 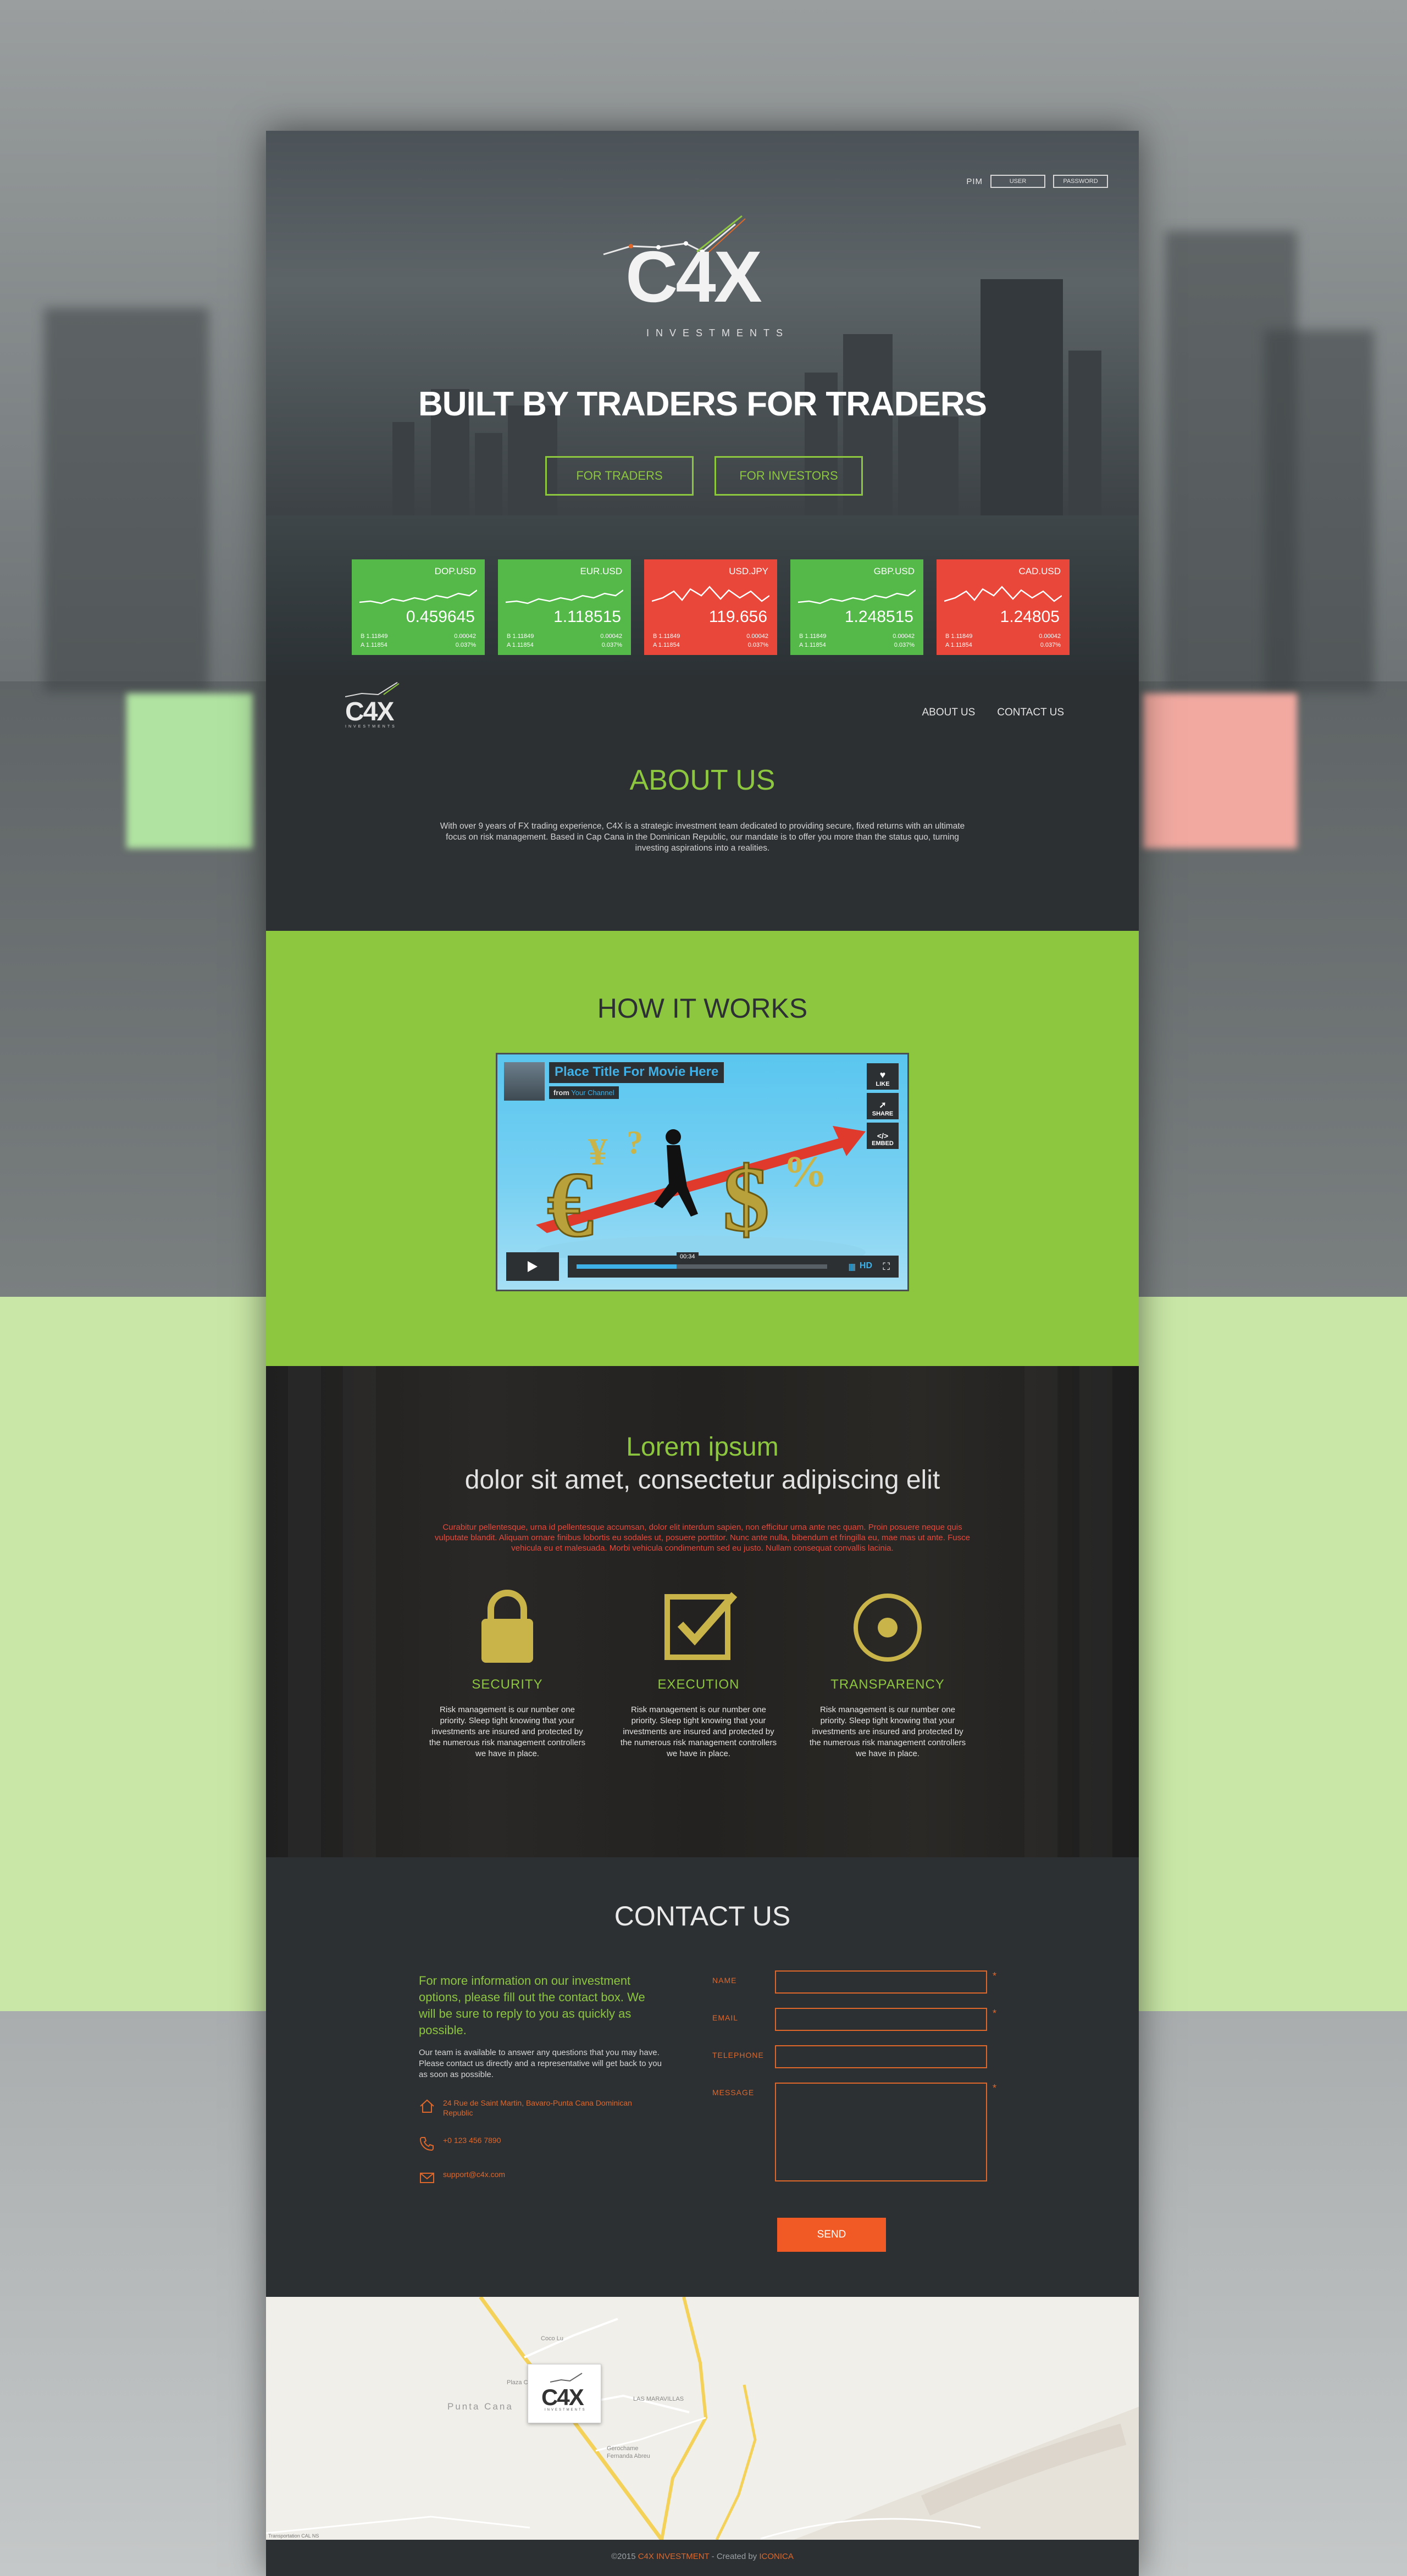 I want to click on footer-author: ICONICA, so click(x=776, y=2556).